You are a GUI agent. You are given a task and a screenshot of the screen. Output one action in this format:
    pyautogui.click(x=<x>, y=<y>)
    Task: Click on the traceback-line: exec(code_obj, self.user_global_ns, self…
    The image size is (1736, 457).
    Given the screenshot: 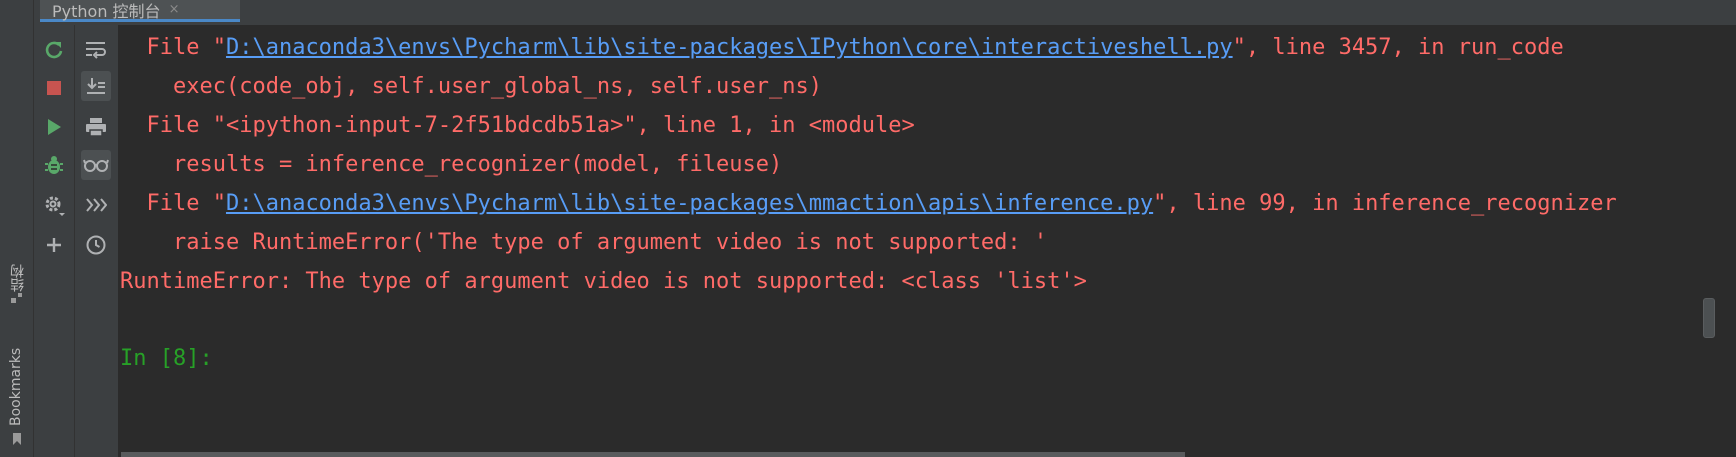 What is the action you would take?
    pyautogui.click(x=471, y=86)
    